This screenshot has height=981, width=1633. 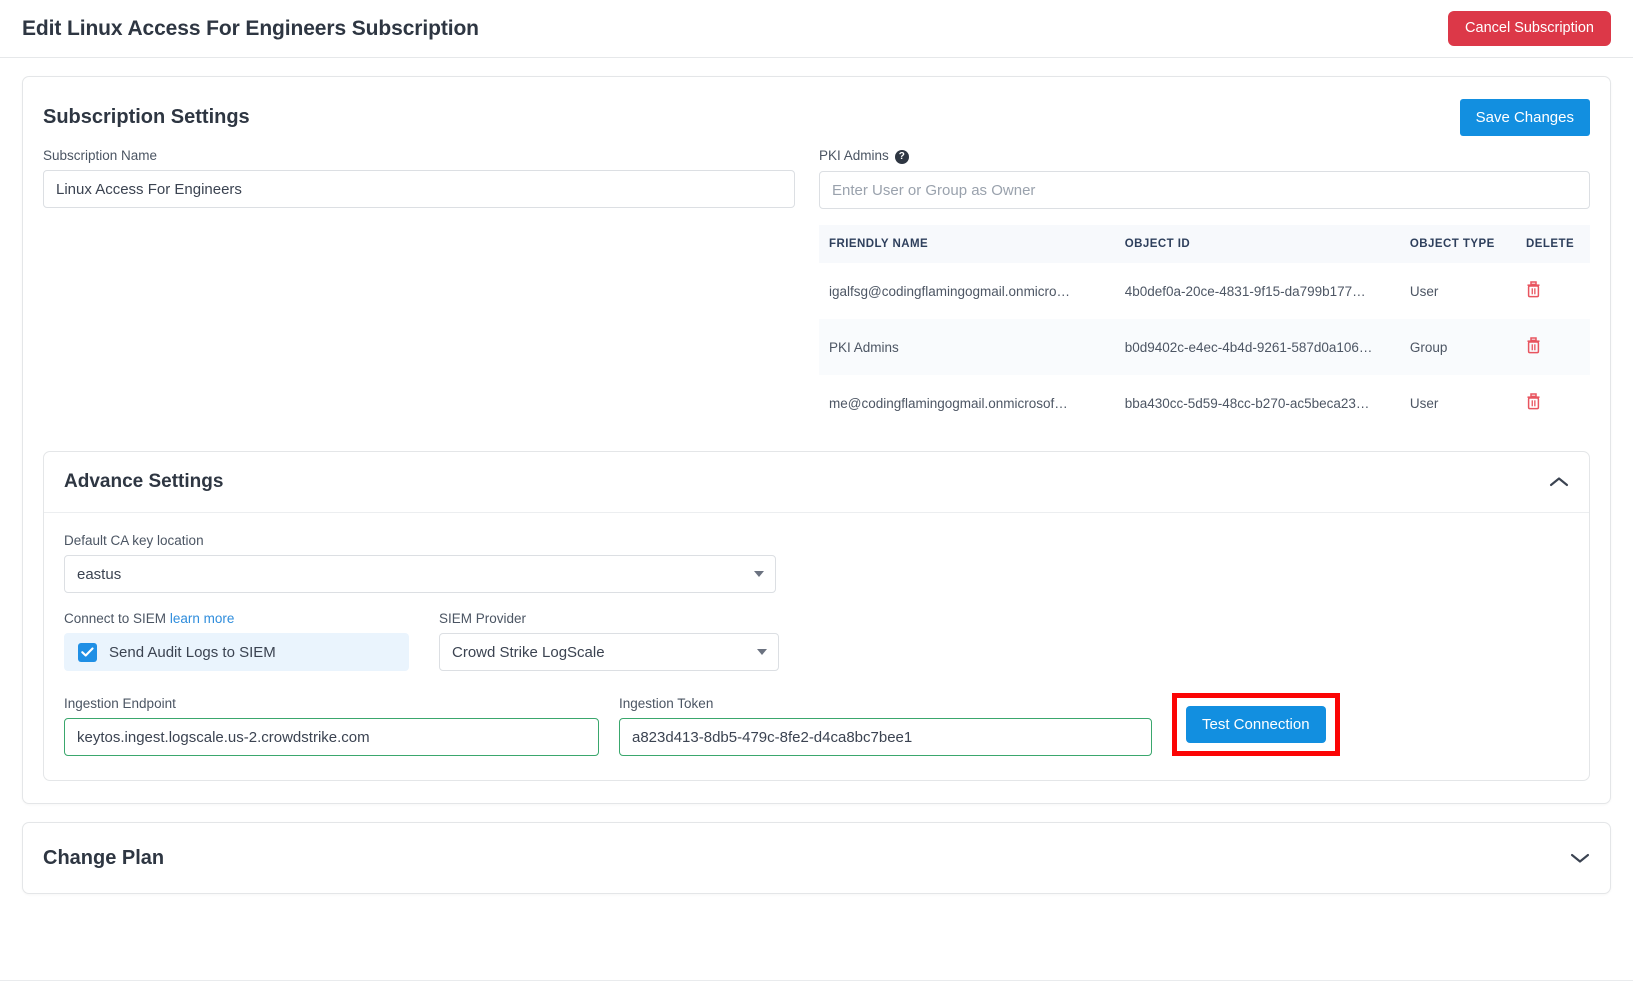 What do you see at coordinates (144, 481) in the screenshot?
I see `advance-settings-title: Advance Settings` at bounding box center [144, 481].